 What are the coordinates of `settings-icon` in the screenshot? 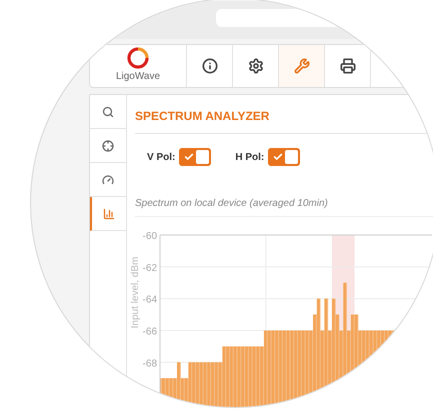 It's located at (256, 66).